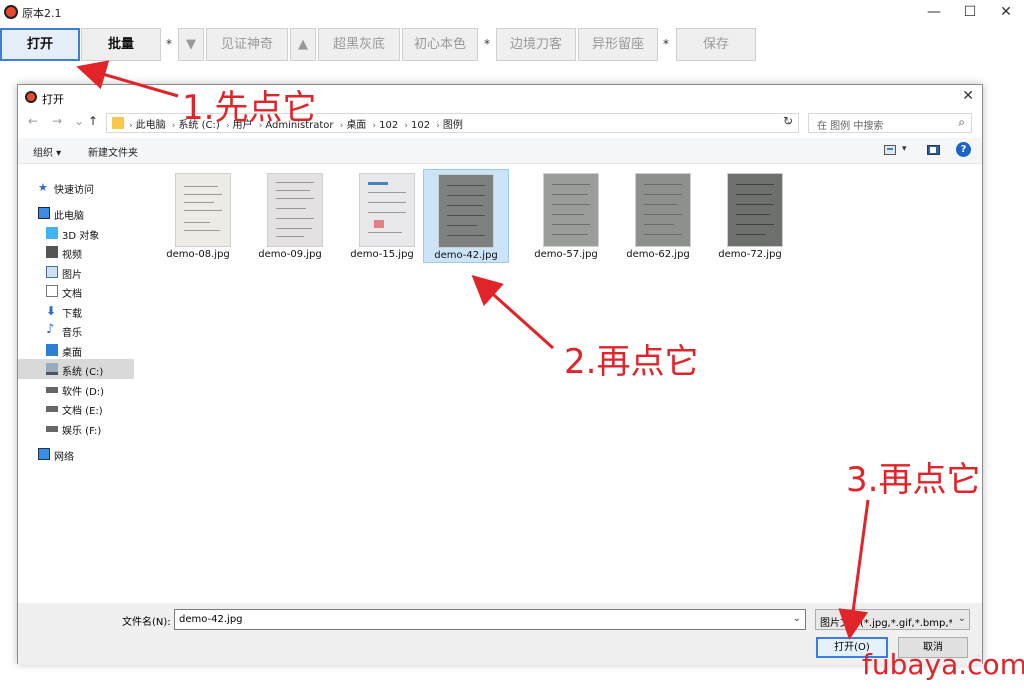 The width and height of the screenshot is (1024, 696). I want to click on annotation-step-3: 3.再点它, so click(913, 480).